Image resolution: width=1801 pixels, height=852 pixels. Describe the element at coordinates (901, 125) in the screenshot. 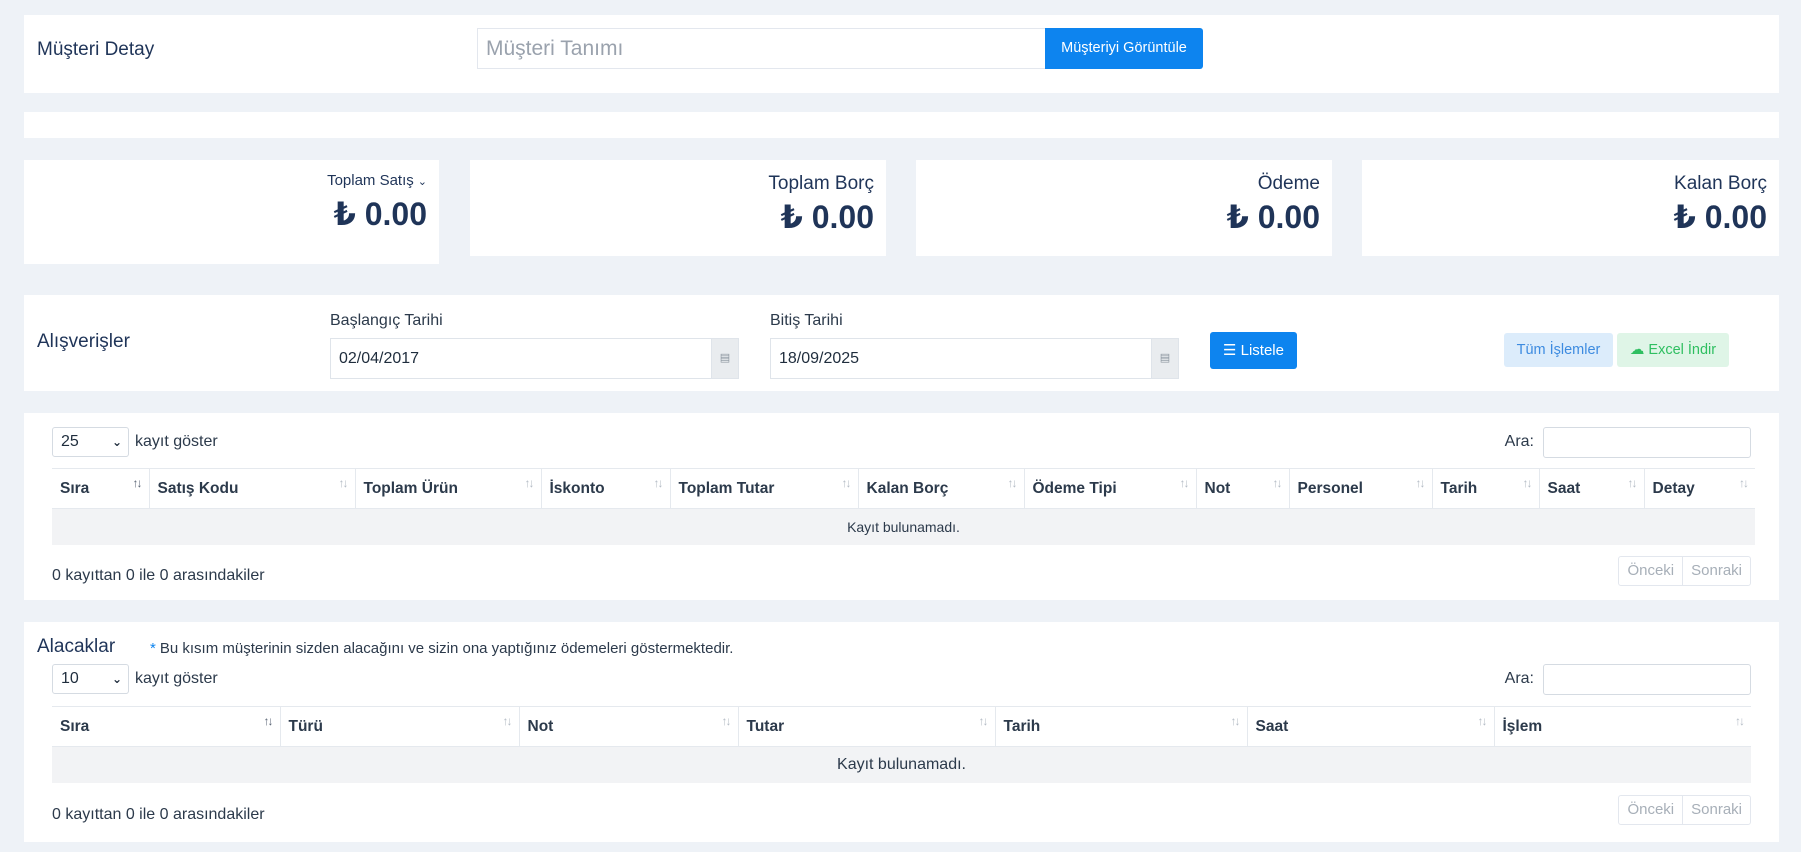

I see `blank-panel` at that location.